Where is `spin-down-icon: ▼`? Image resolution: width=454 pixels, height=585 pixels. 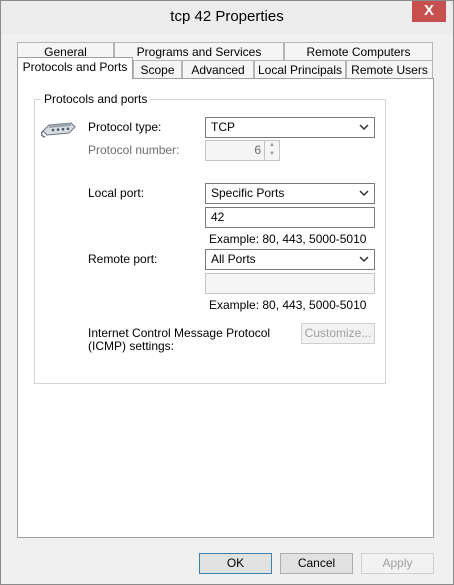 spin-down-icon: ▼ is located at coordinates (272, 154).